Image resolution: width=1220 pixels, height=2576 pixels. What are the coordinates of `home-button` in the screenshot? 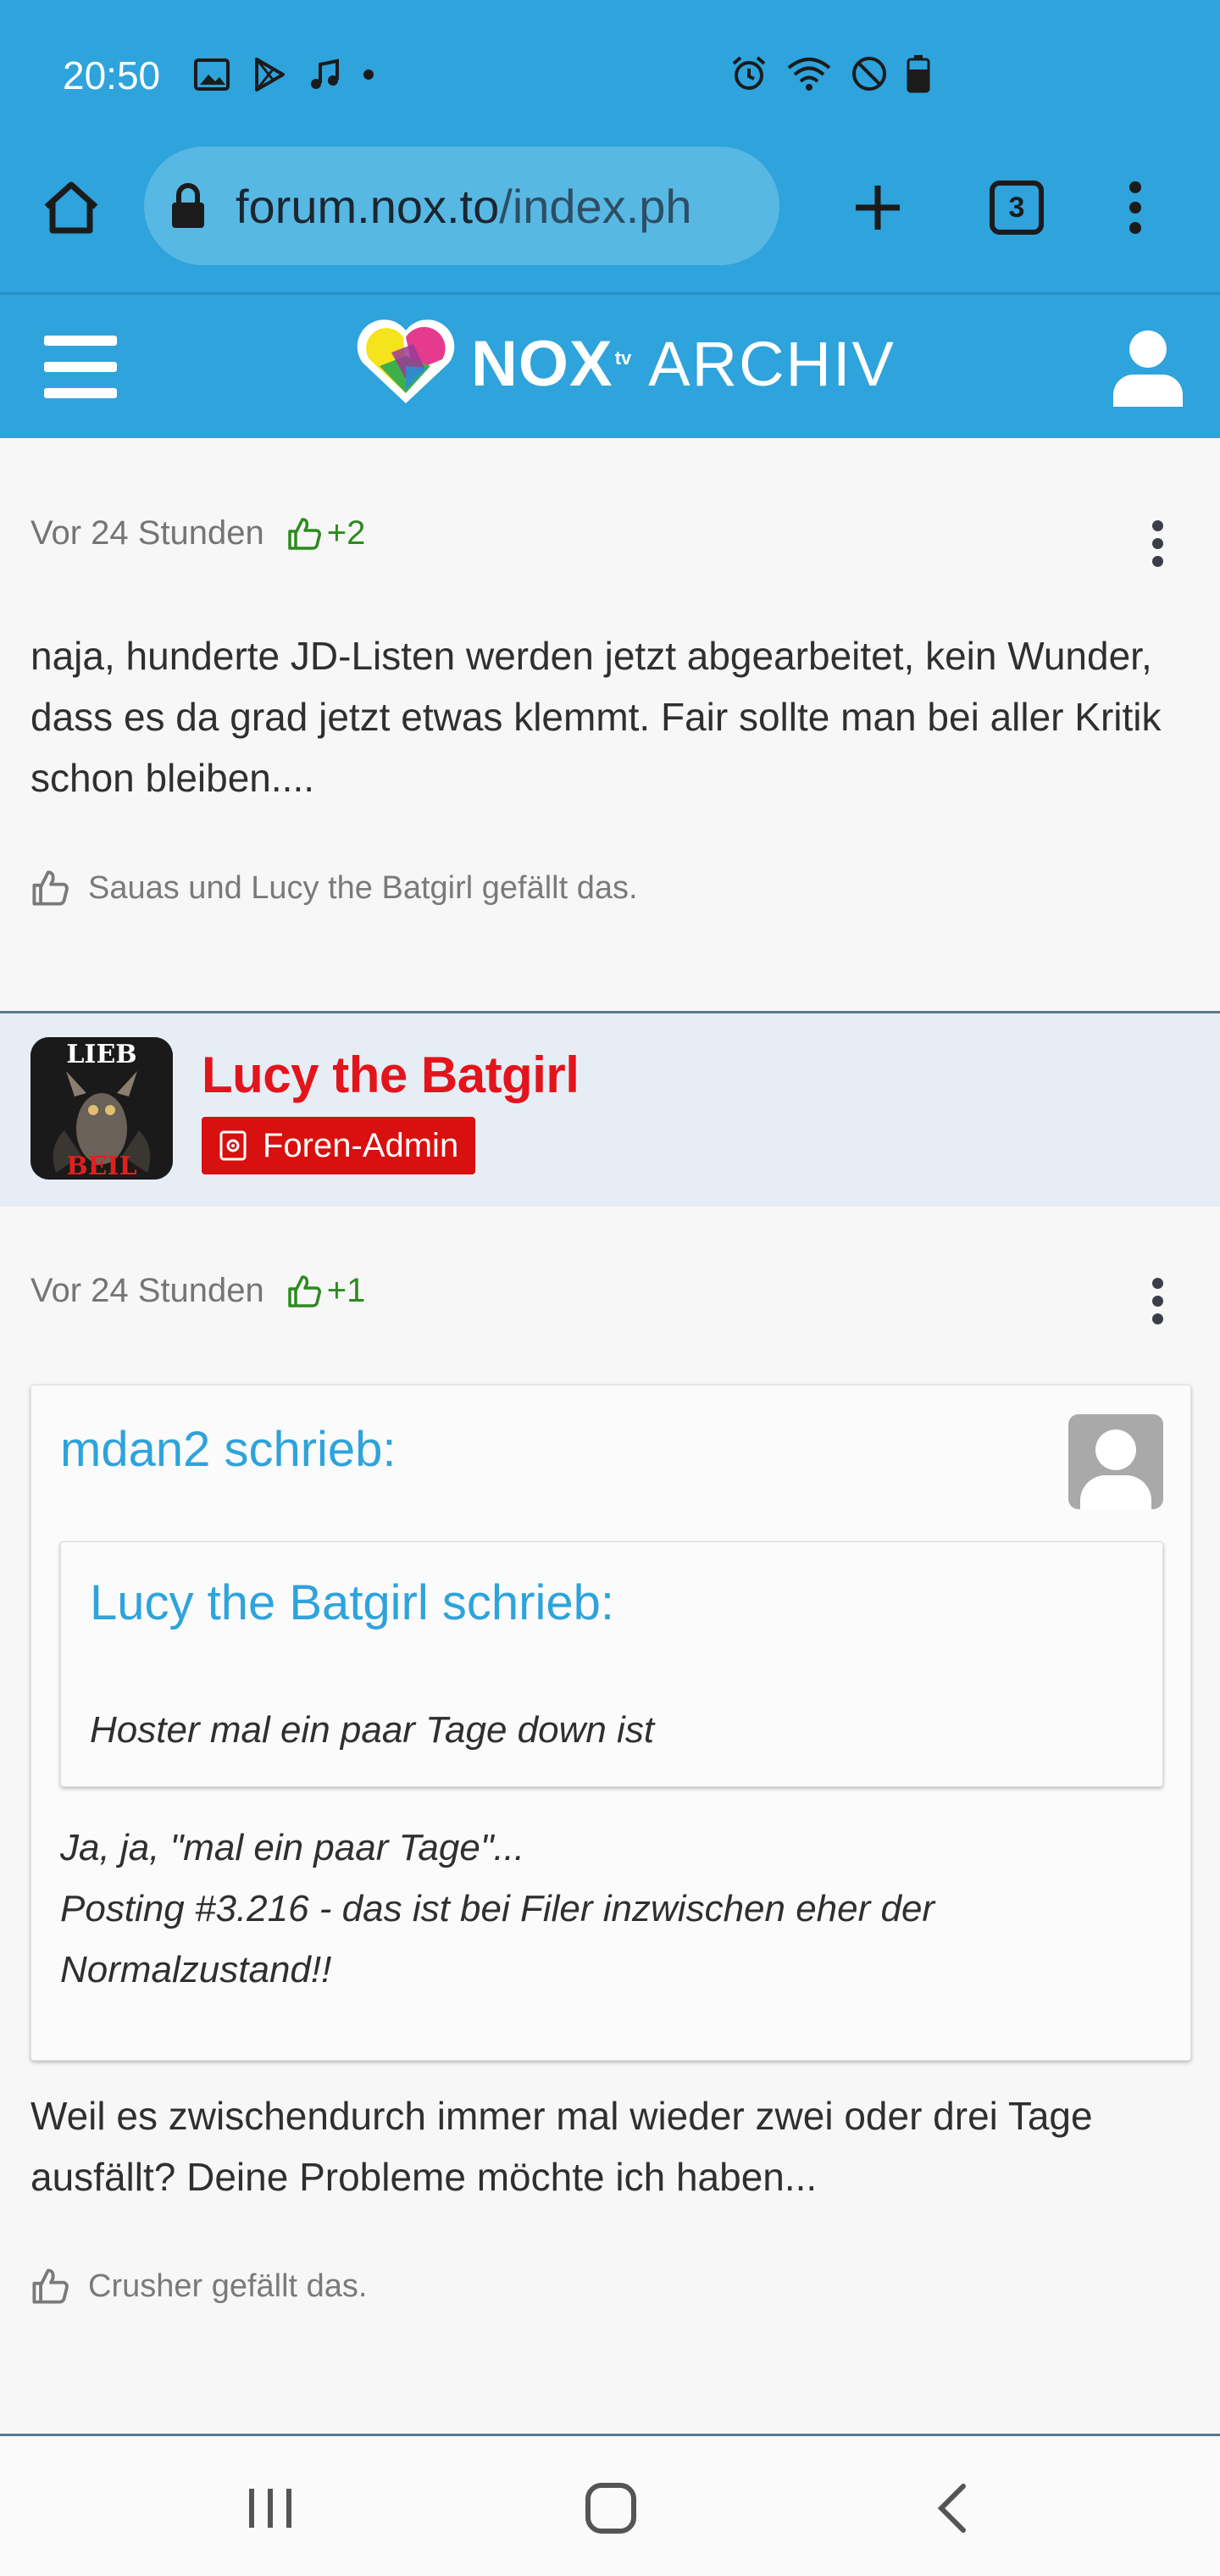 It's located at (611, 2508).